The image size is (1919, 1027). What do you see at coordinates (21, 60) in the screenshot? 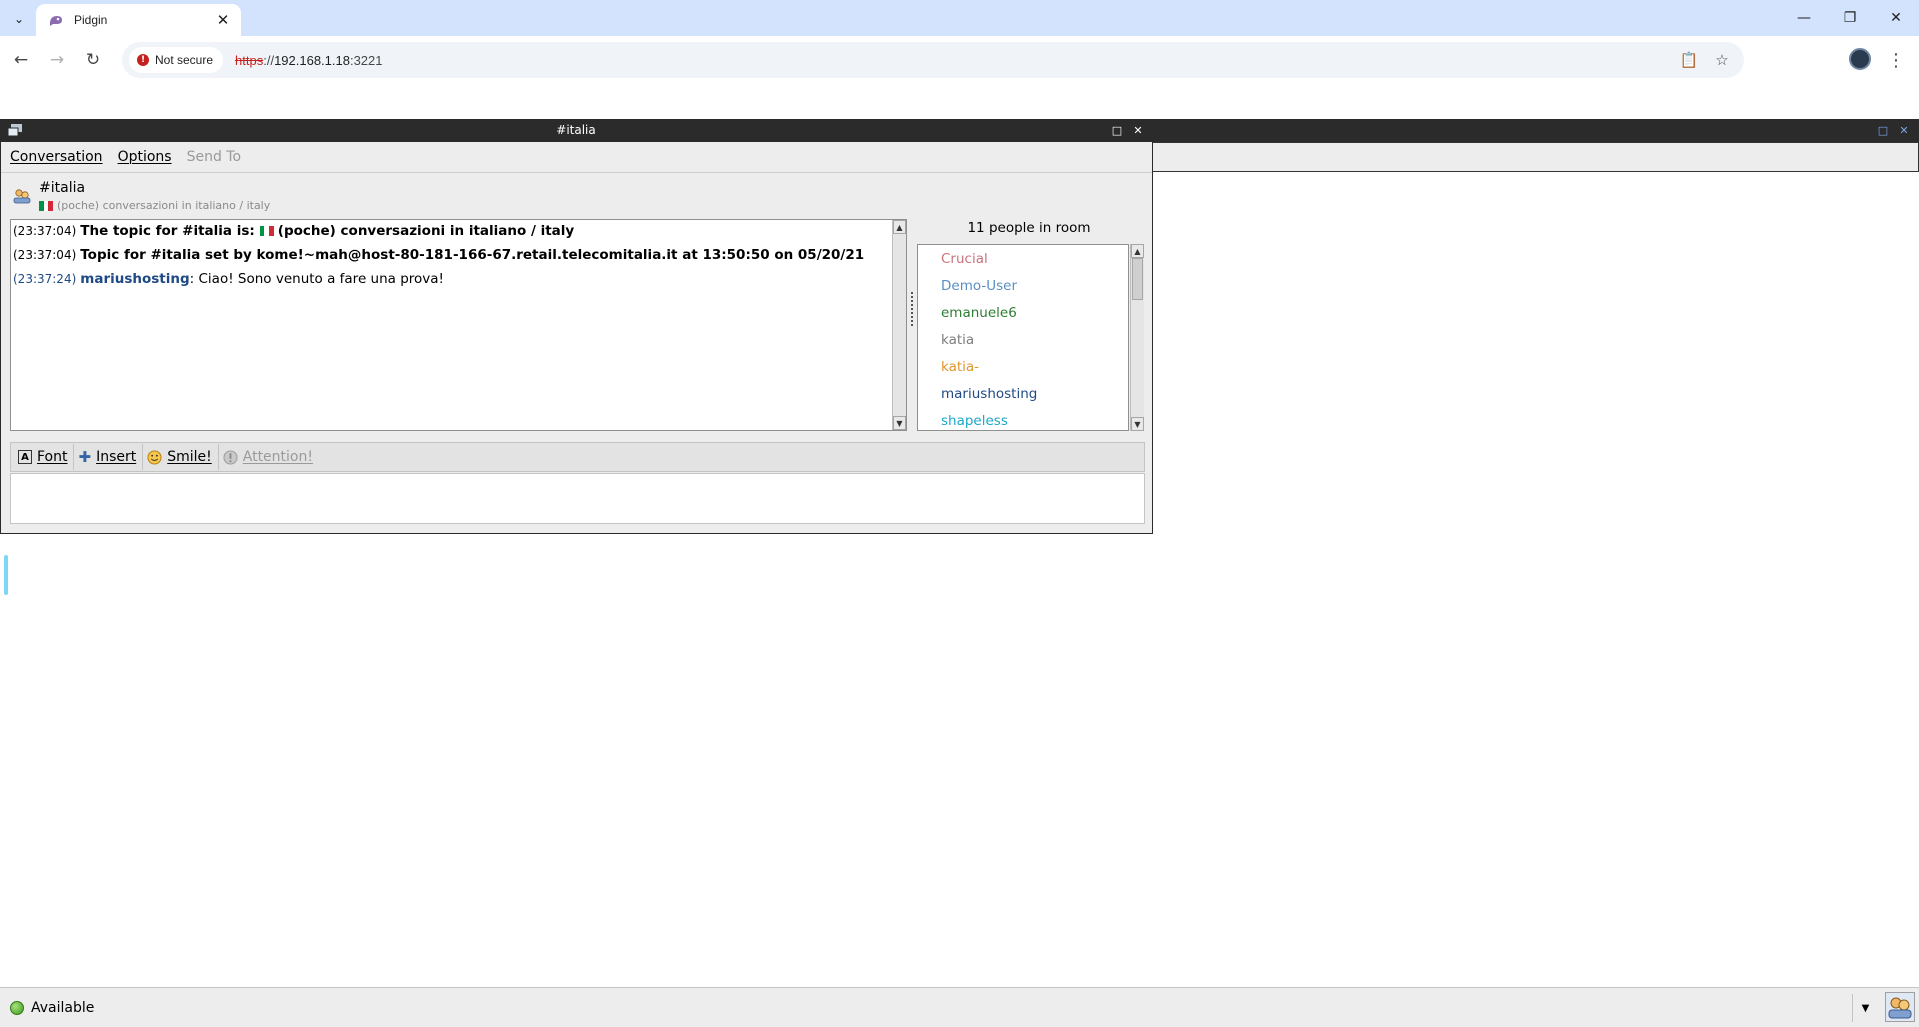
I see `back-arrow-icon: ←` at bounding box center [21, 60].